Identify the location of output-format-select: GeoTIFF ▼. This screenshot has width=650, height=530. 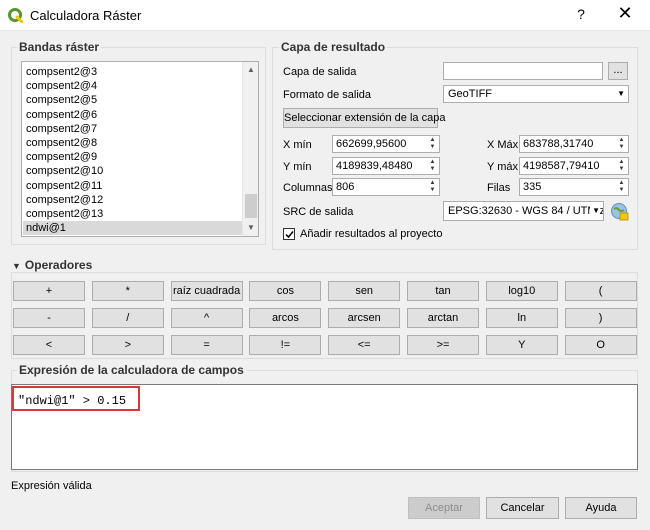
(536, 94).